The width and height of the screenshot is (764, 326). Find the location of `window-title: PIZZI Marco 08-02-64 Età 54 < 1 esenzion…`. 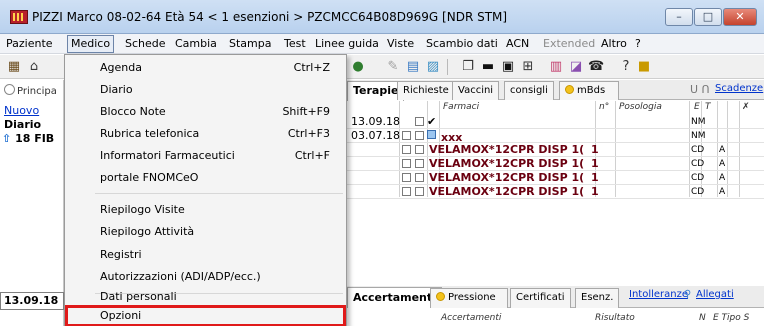

window-title: PIZZI Marco 08-02-64 Età 54 < 1 esenzion… is located at coordinates (270, 17).